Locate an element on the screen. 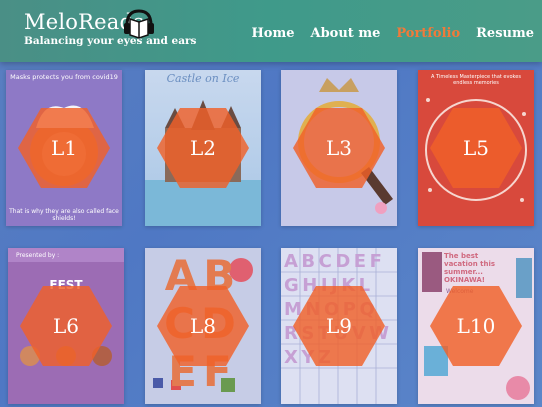 The height and width of the screenshot is (407, 542). tile-l10-label: L10 is located at coordinates (476, 326).